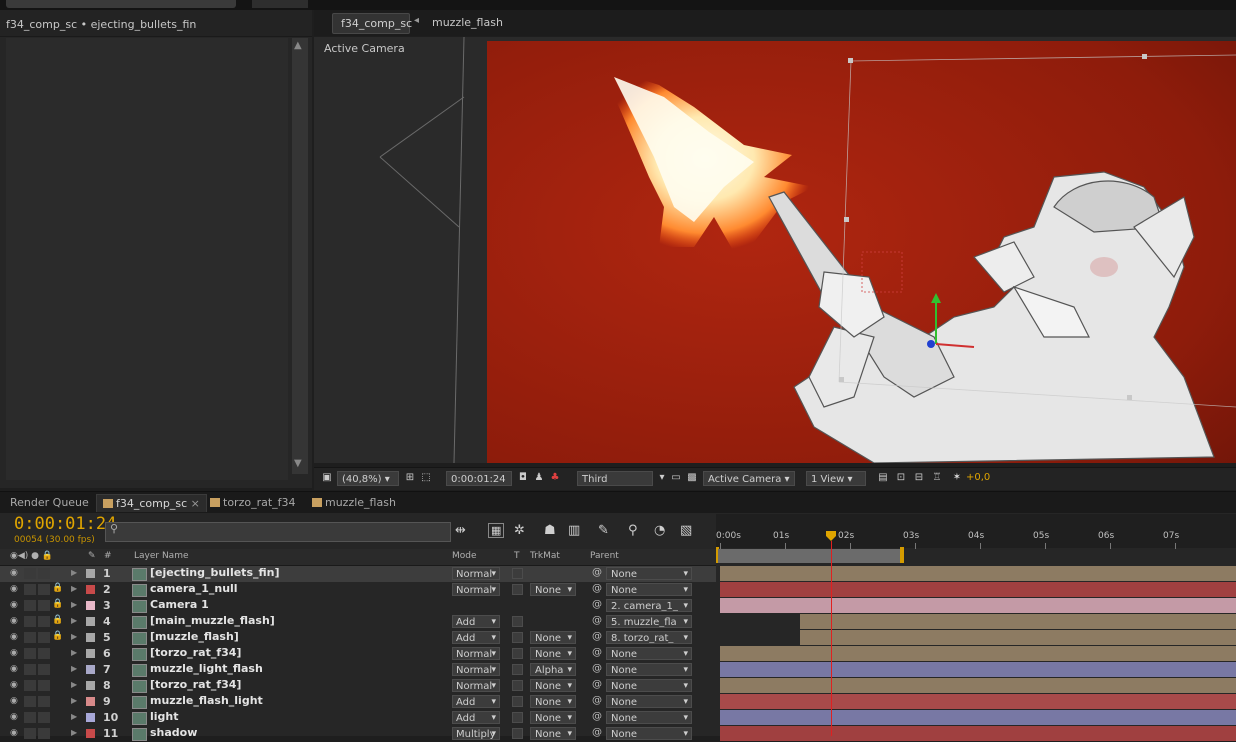 The height and width of the screenshot is (742, 1236). Describe the element at coordinates (519, 530) in the screenshot. I see `draft-3d-icon: ✲` at that location.